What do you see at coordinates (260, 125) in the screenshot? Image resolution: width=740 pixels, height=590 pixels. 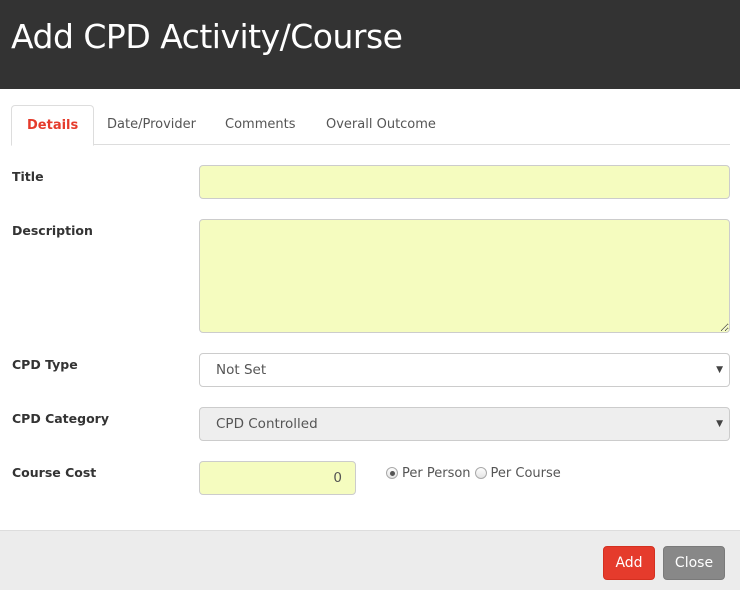 I see `tab-comments: Comments` at bounding box center [260, 125].